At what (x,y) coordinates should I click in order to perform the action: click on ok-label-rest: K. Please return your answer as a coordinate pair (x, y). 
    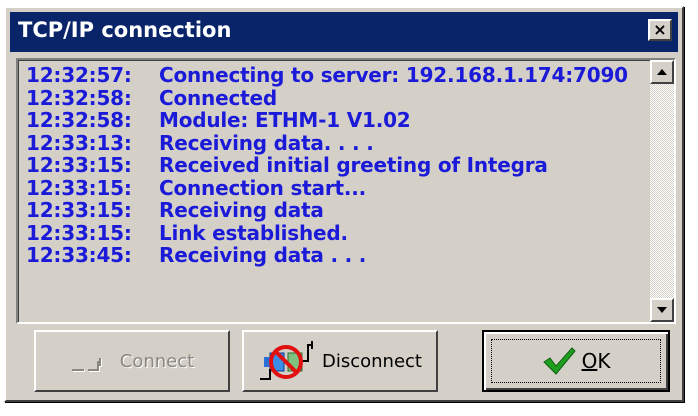
    Looking at the image, I should click on (604, 361).